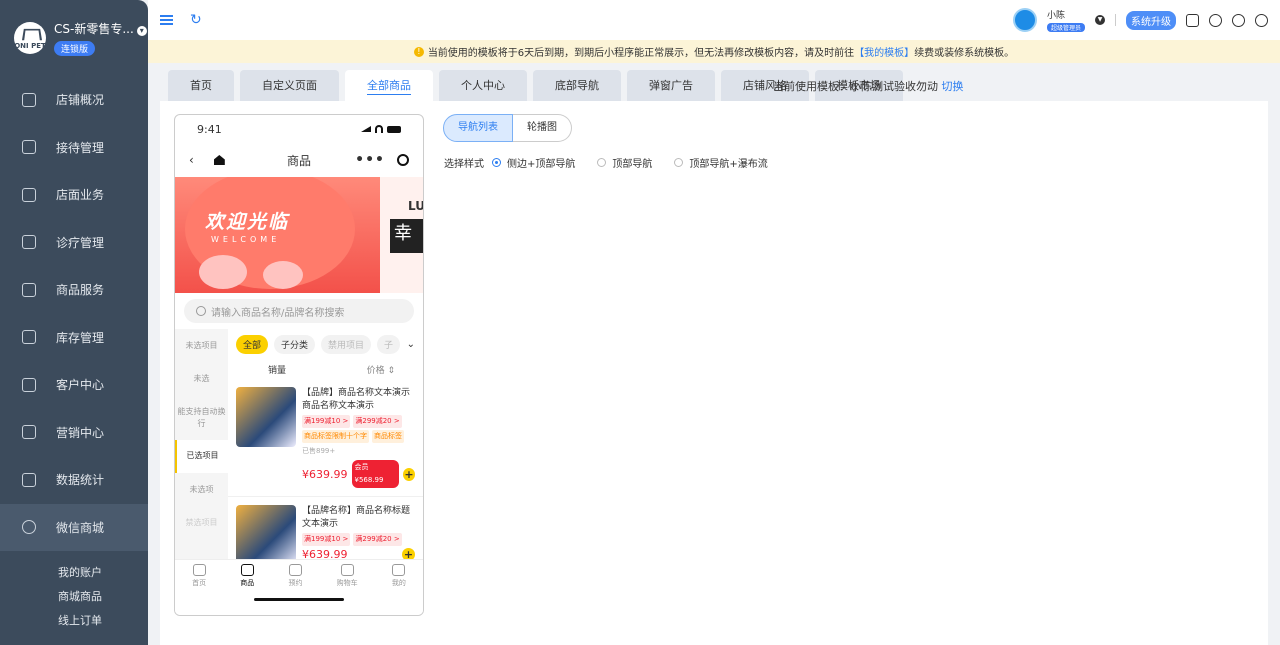 The image size is (1280, 645). What do you see at coordinates (356, 517) in the screenshot?
I see `product-name: 【品牌名称】商品名称标题文本演示` at bounding box center [356, 517].